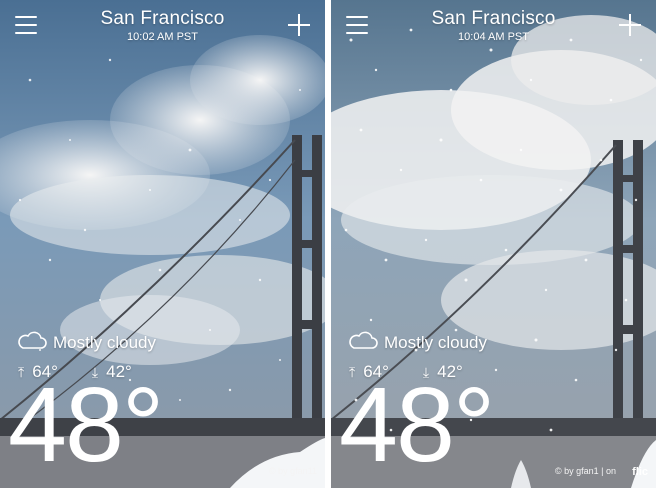  Describe the element at coordinates (162, 37) in the screenshot. I see `local-time: 10:02 AM PST` at that location.